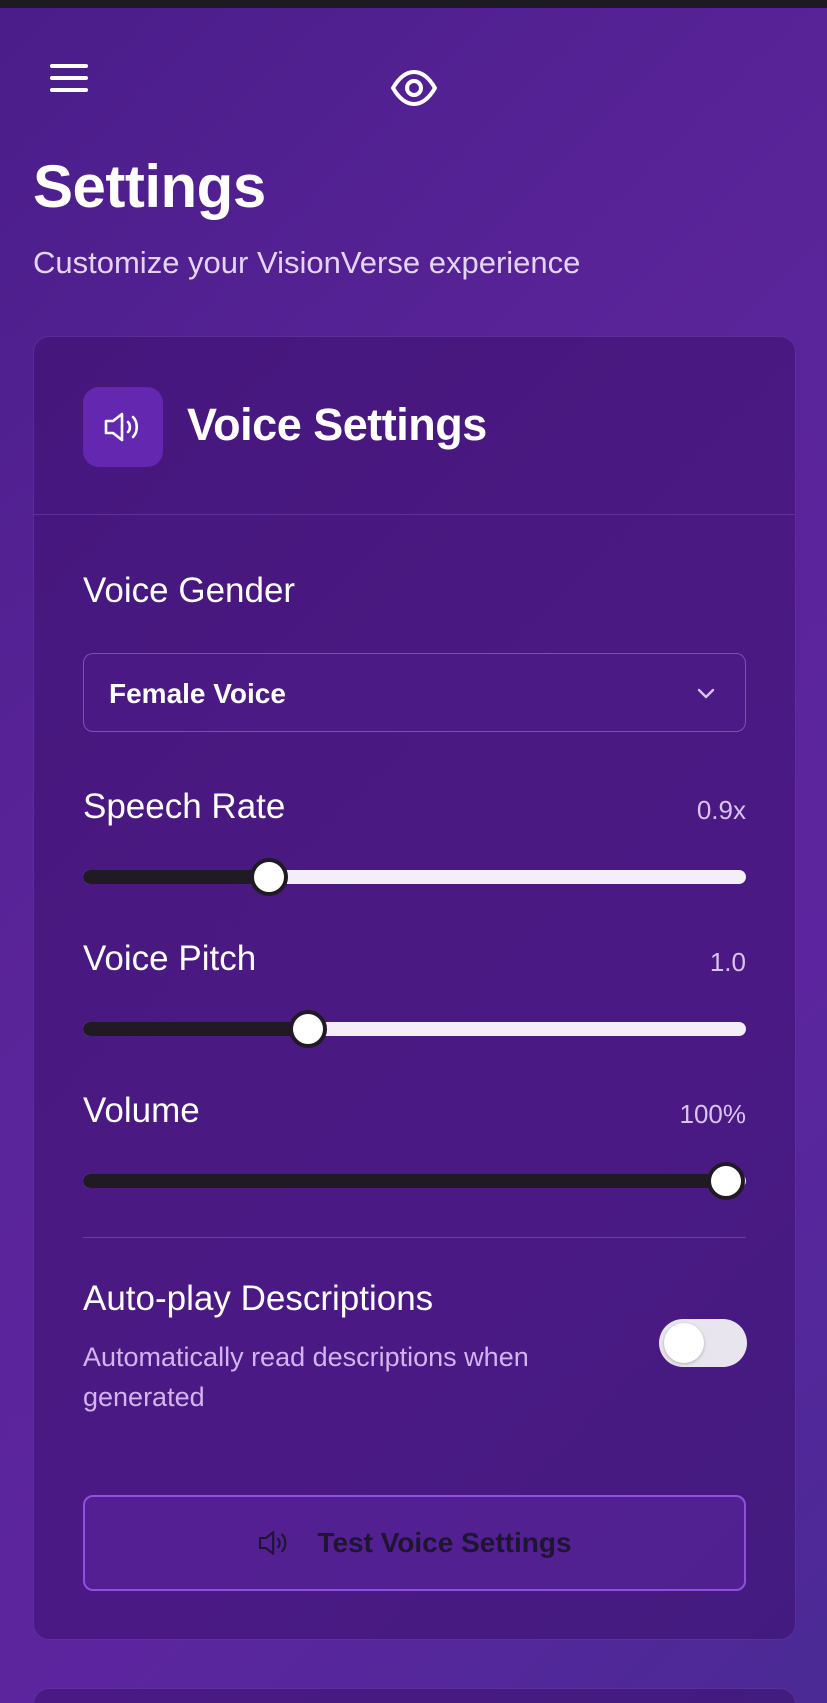 Image resolution: width=827 pixels, height=1703 pixels. What do you see at coordinates (414, 877) in the screenshot?
I see `speech-rate-slider` at bounding box center [414, 877].